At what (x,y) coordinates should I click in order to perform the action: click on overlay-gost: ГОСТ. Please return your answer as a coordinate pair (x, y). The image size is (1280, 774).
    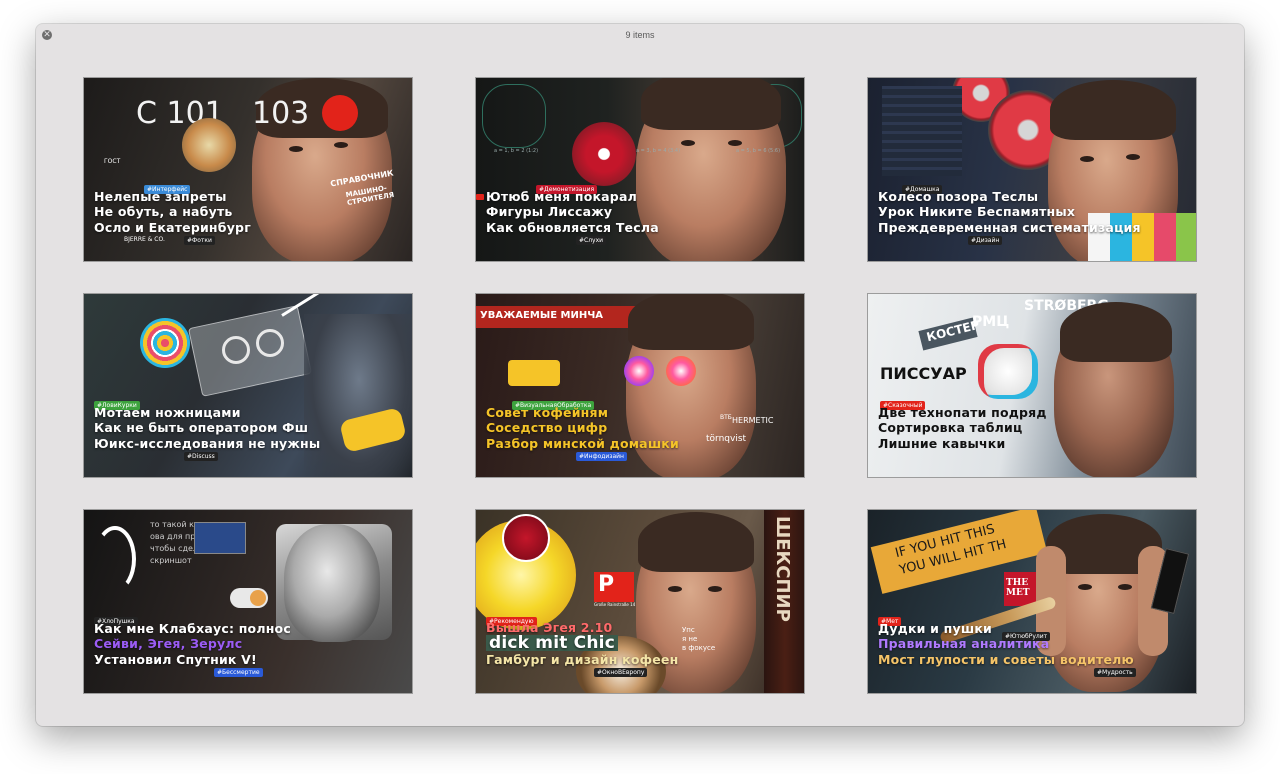
    Looking at the image, I should click on (112, 161).